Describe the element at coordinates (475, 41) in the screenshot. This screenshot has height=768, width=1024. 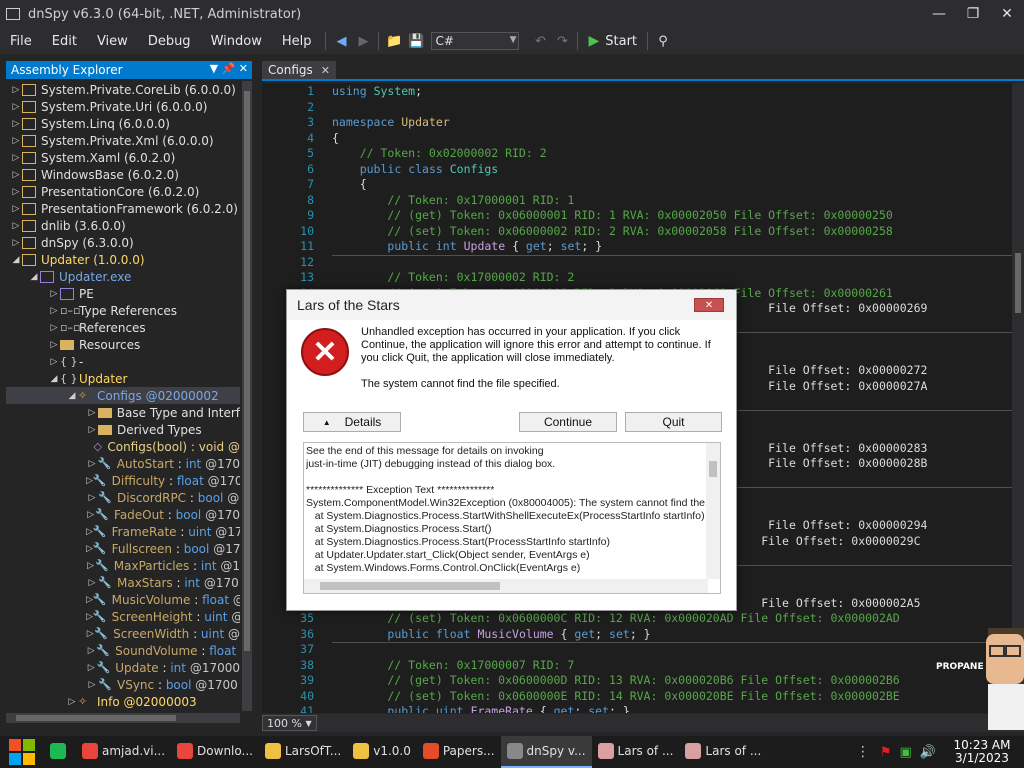
I see `language-select: C# ▼` at that location.